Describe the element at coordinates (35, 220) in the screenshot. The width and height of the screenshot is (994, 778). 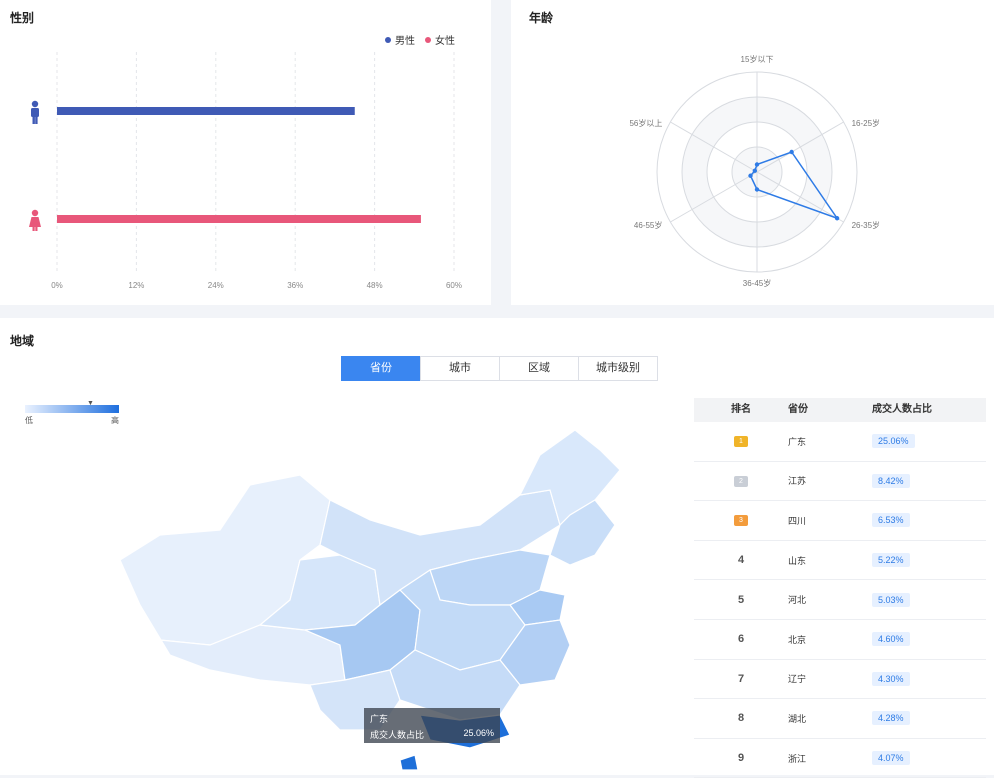
I see `female-person-icon` at that location.